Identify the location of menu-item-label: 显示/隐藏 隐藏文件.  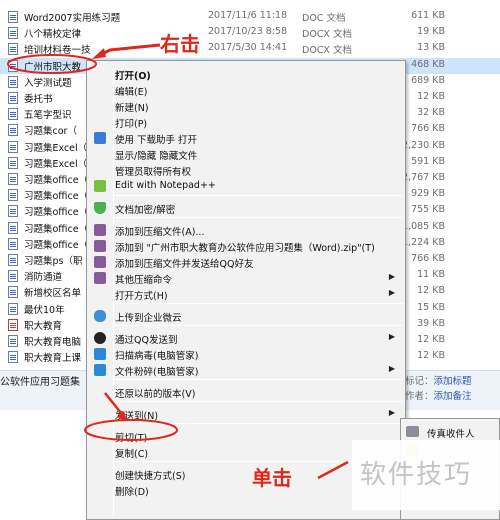
(156, 156).